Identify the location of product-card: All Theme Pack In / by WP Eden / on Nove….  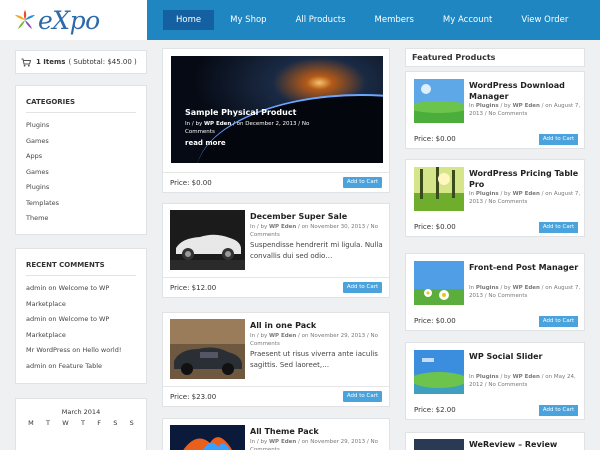
(276, 434).